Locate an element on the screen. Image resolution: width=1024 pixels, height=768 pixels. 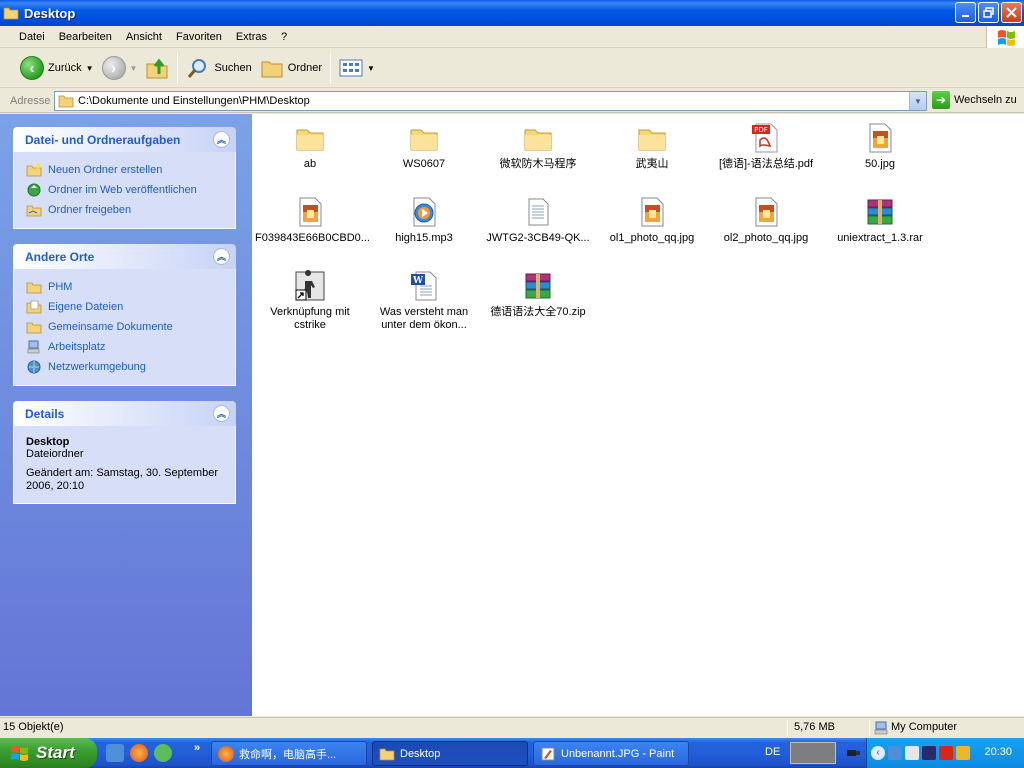
file-item-folder-4: 武夷山 is located at coordinates (652, 146).